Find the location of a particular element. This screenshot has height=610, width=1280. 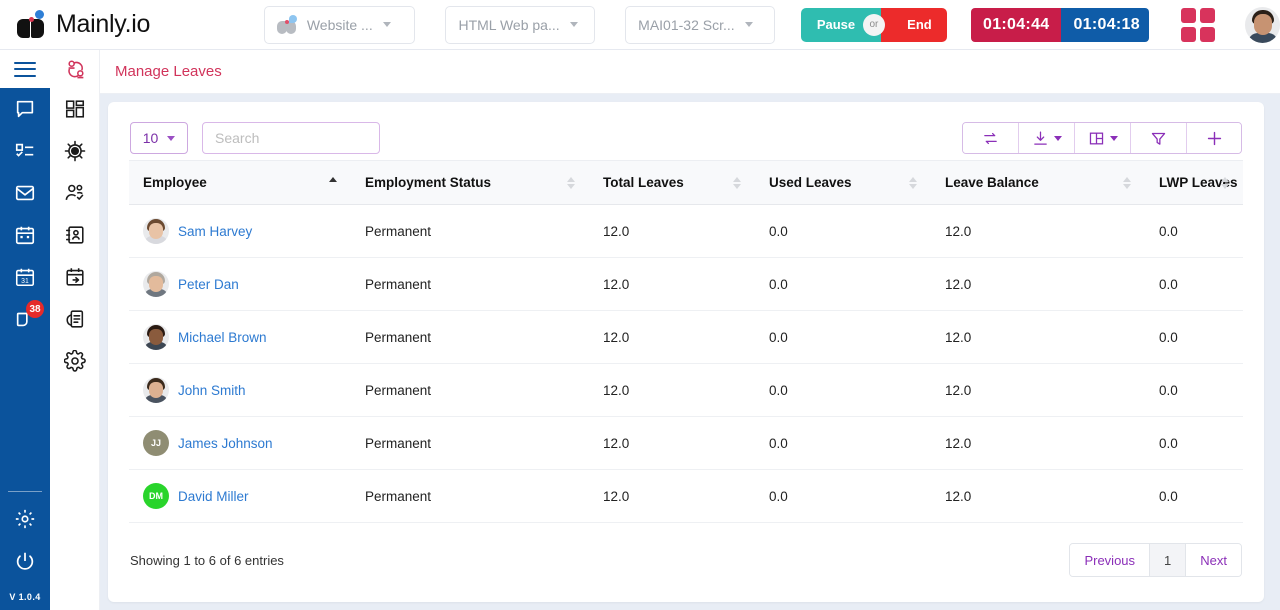

employee-link: James Johnson is located at coordinates (225, 443).